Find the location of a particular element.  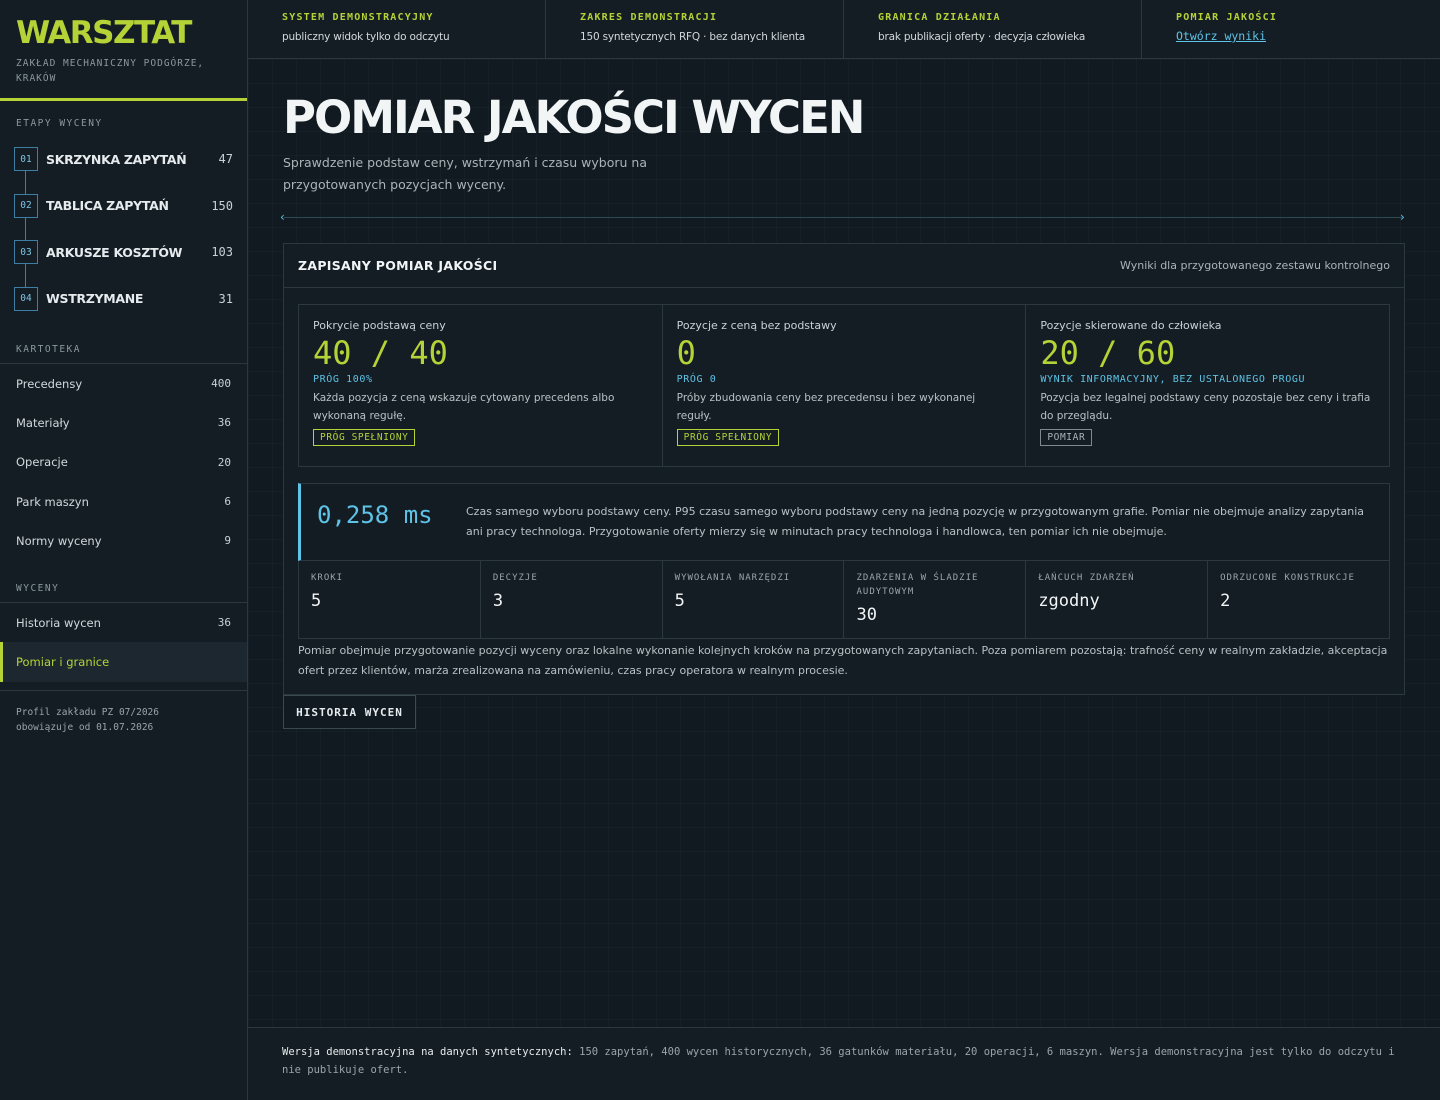

chevron-right-icon: › is located at coordinates (1402, 217).